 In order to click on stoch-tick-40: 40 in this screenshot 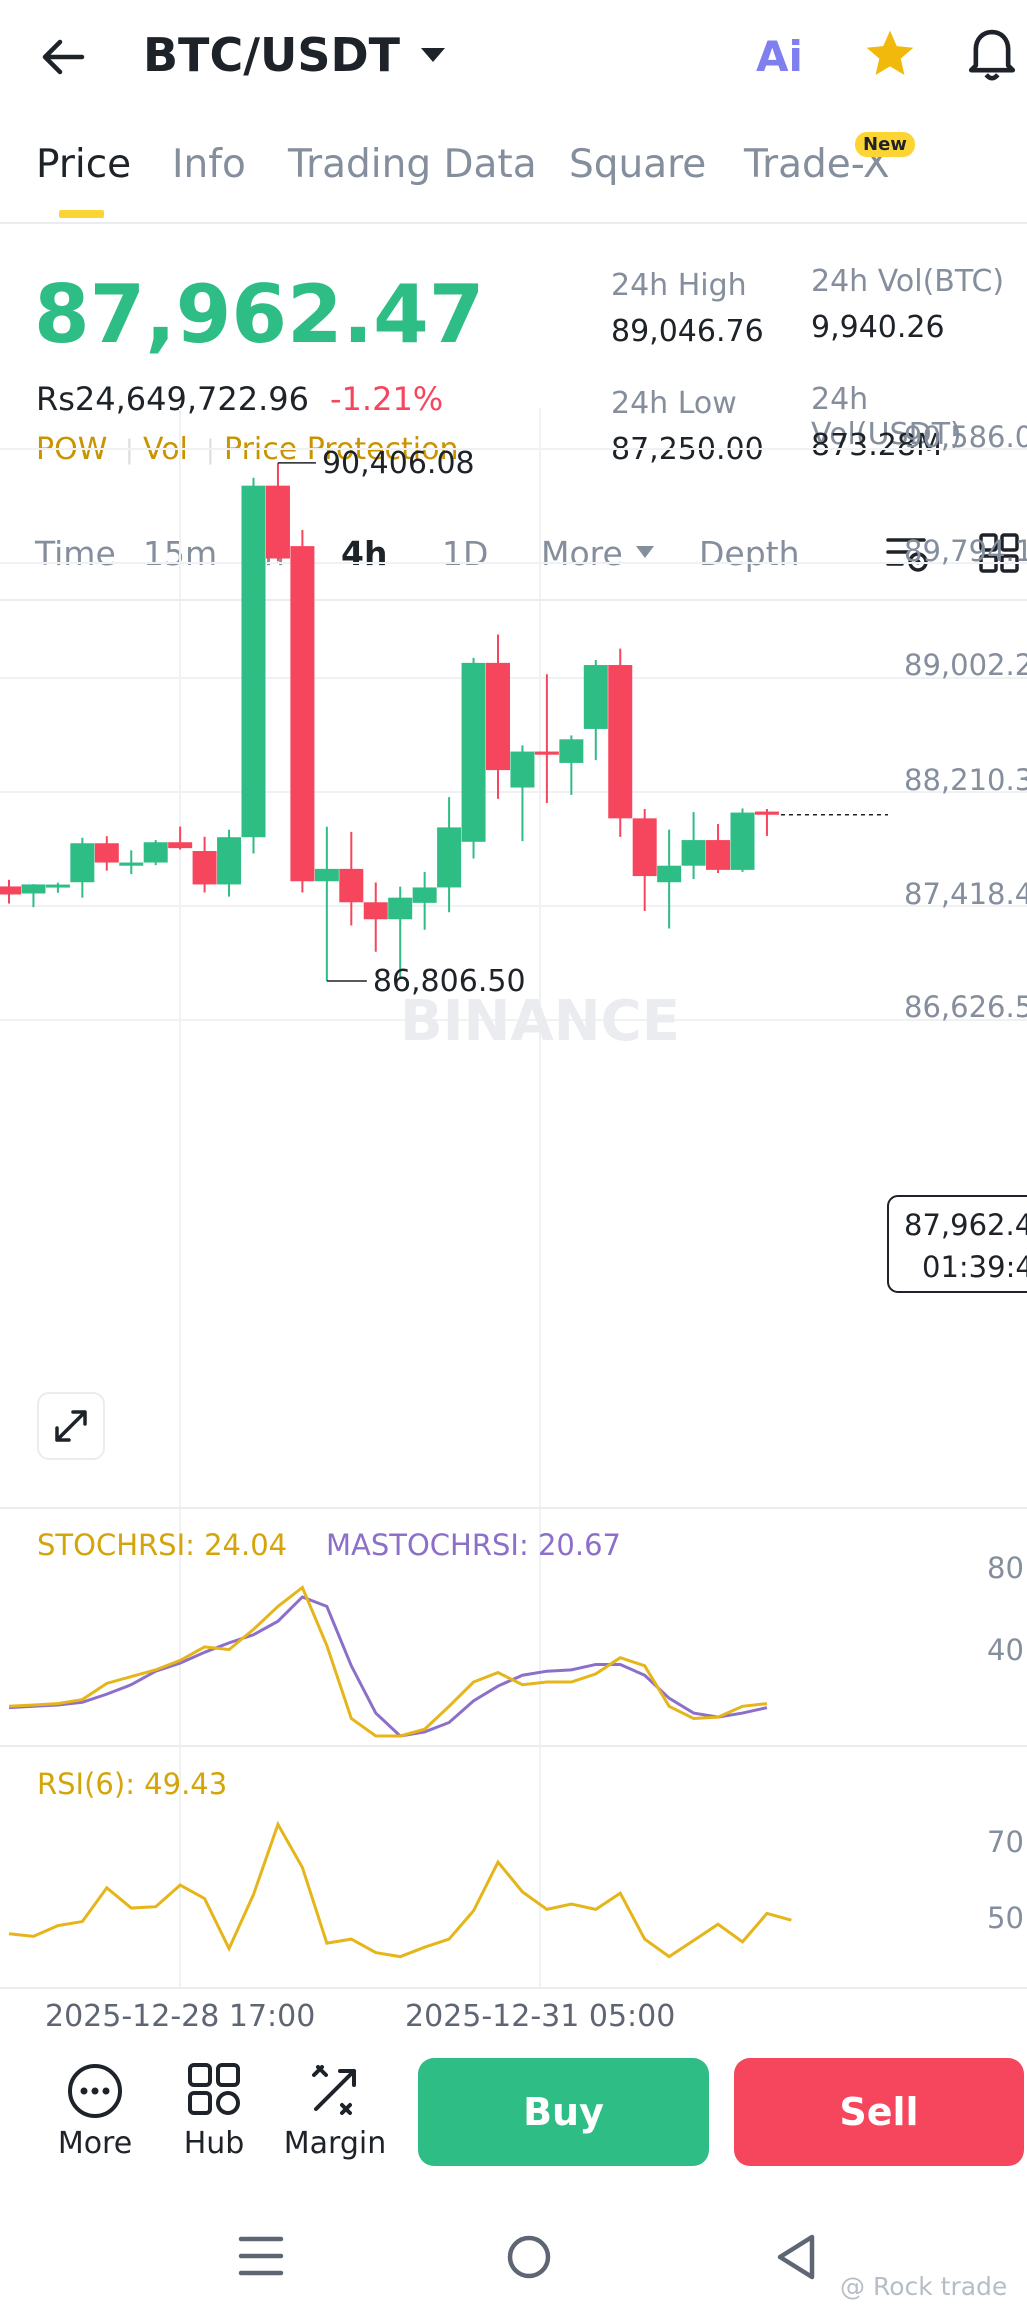, I will do `click(1005, 1650)`.